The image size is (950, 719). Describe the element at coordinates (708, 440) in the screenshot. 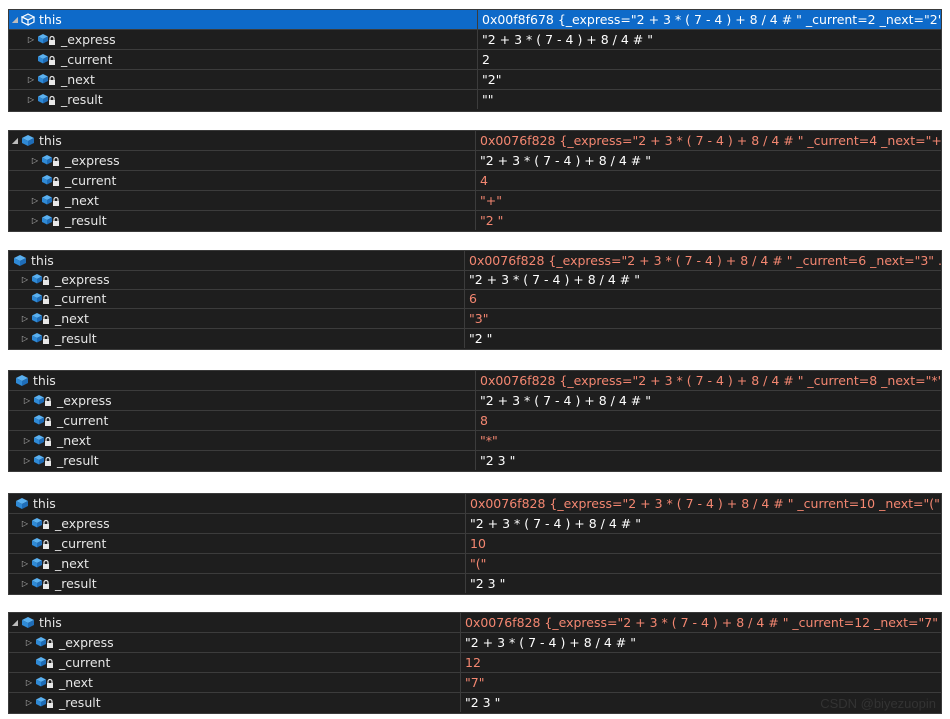

I see `watch-value: "*"` at that location.